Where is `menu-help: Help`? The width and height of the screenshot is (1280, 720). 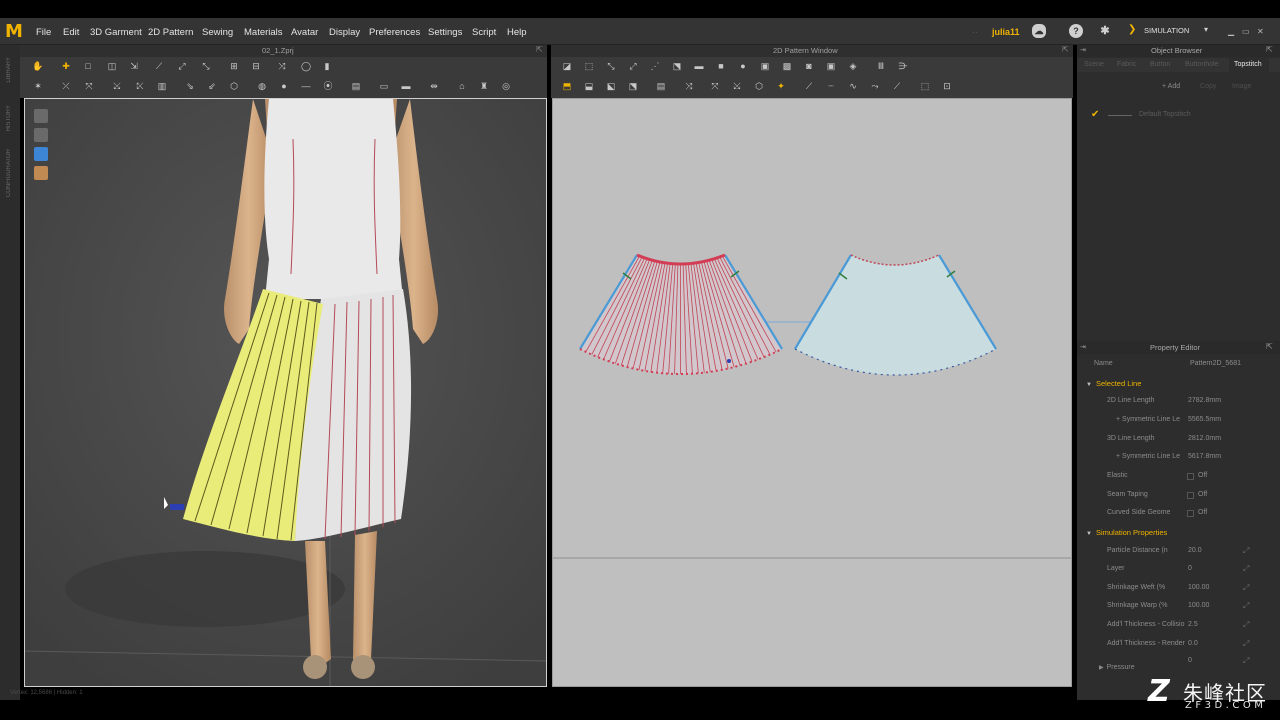 menu-help: Help is located at coordinates (517, 32).